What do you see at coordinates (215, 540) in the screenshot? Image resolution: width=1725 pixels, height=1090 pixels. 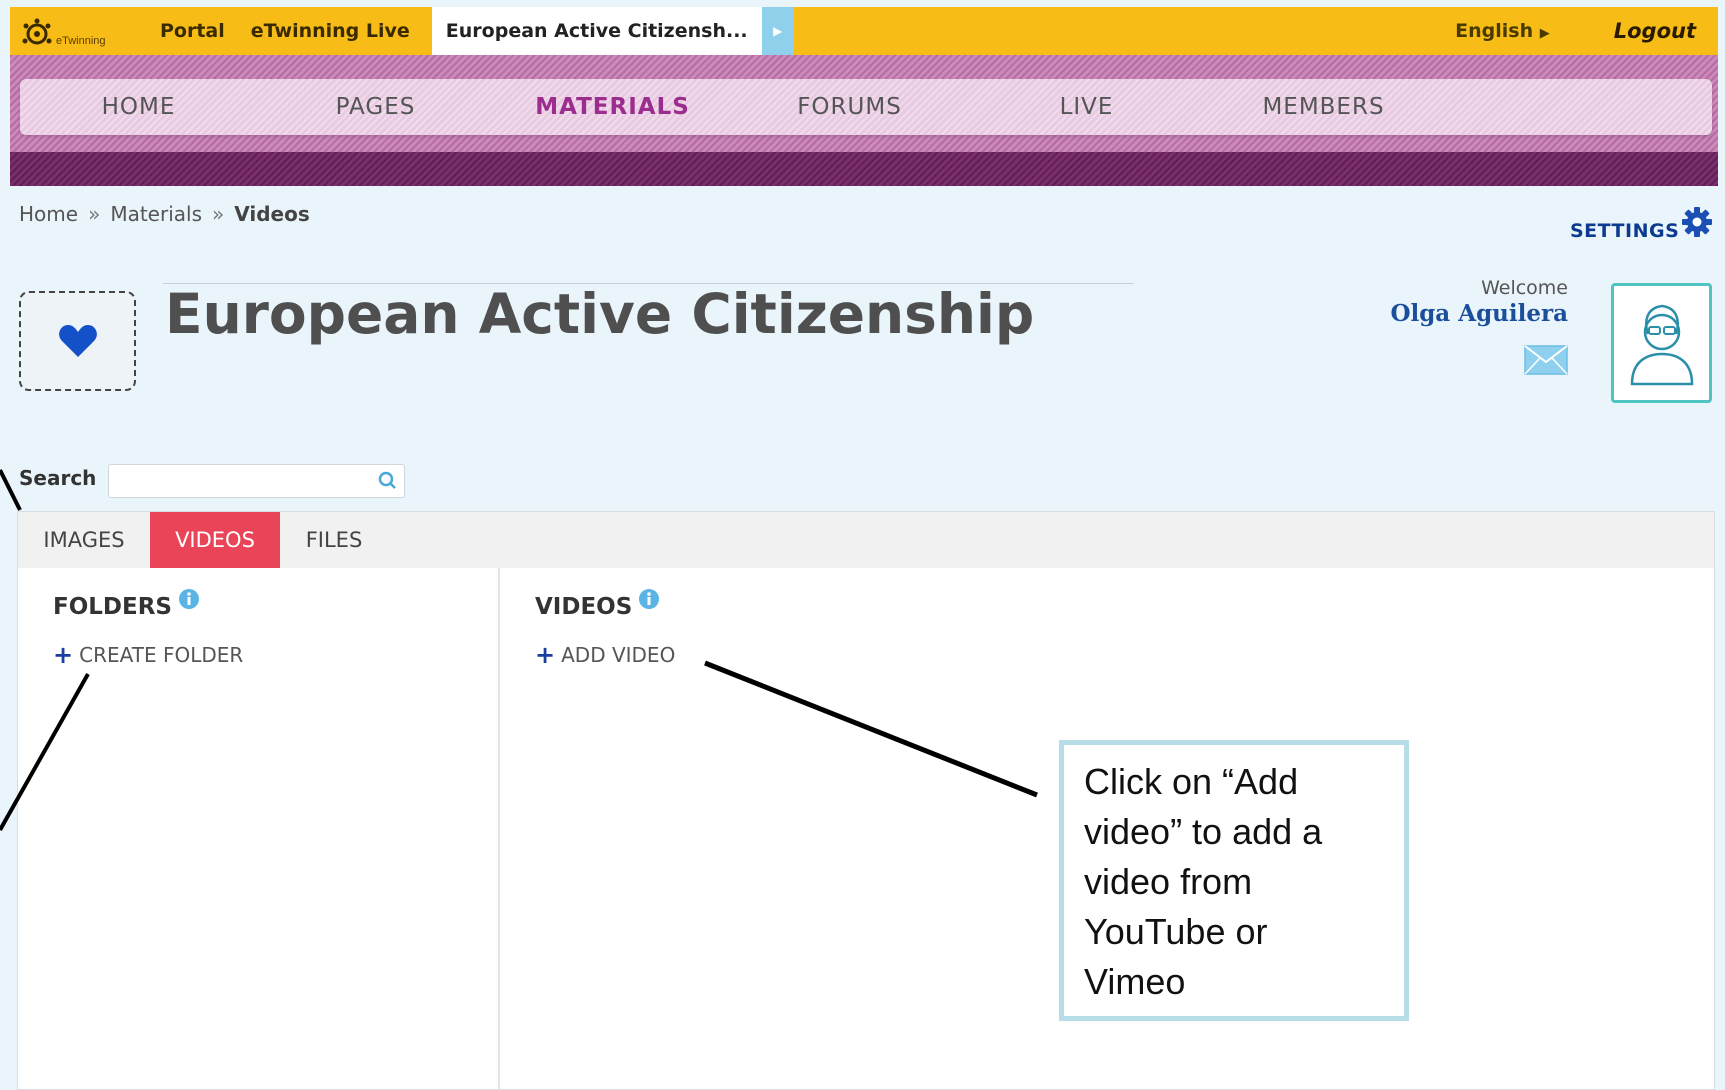 I see `tab-videos: VIDEOS` at bounding box center [215, 540].